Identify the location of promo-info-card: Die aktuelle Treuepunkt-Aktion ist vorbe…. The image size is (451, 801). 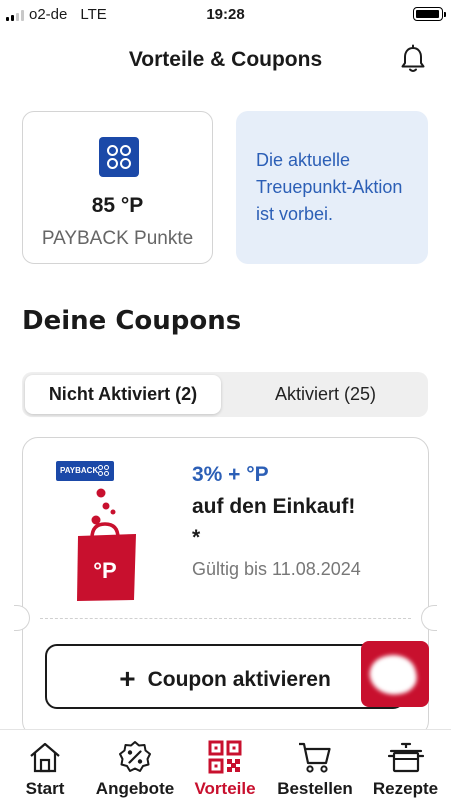
(332, 187).